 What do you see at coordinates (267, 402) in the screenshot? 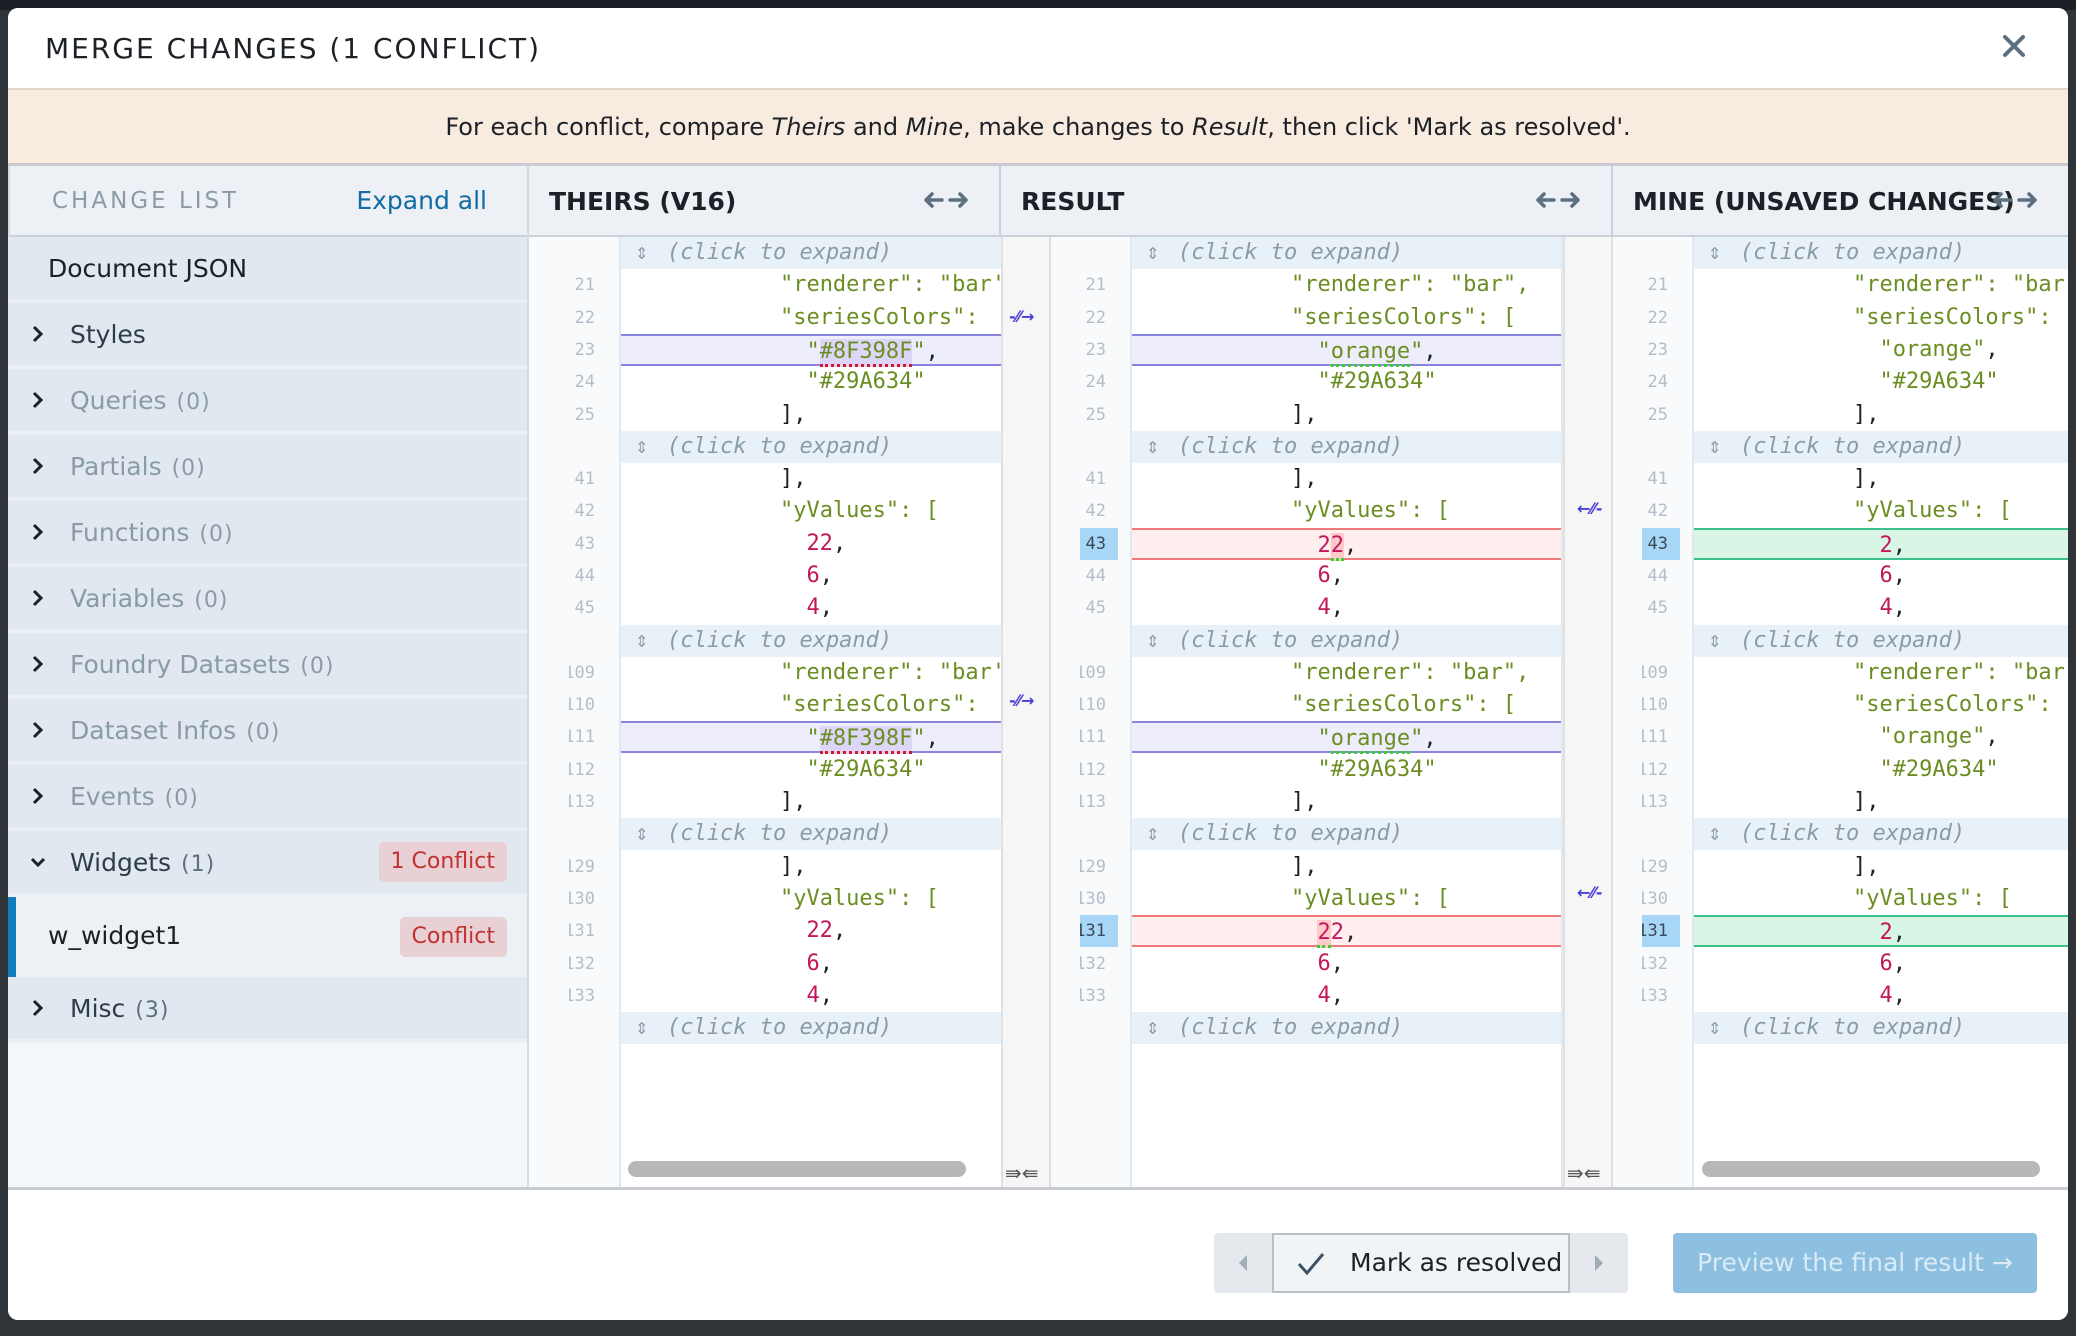
I see `sidebar-item-queries: Queries (0)` at bounding box center [267, 402].